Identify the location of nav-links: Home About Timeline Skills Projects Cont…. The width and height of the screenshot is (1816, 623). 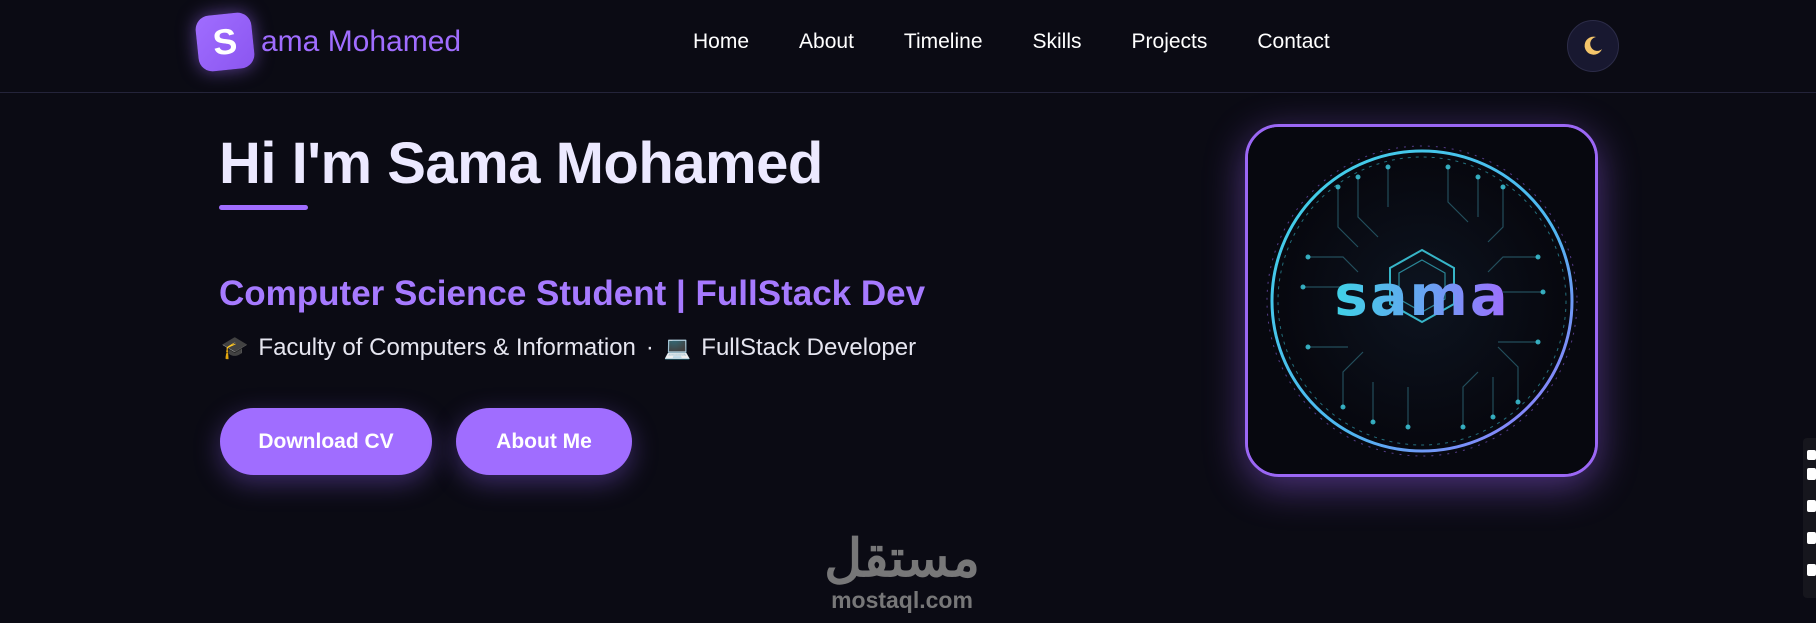
(1011, 42).